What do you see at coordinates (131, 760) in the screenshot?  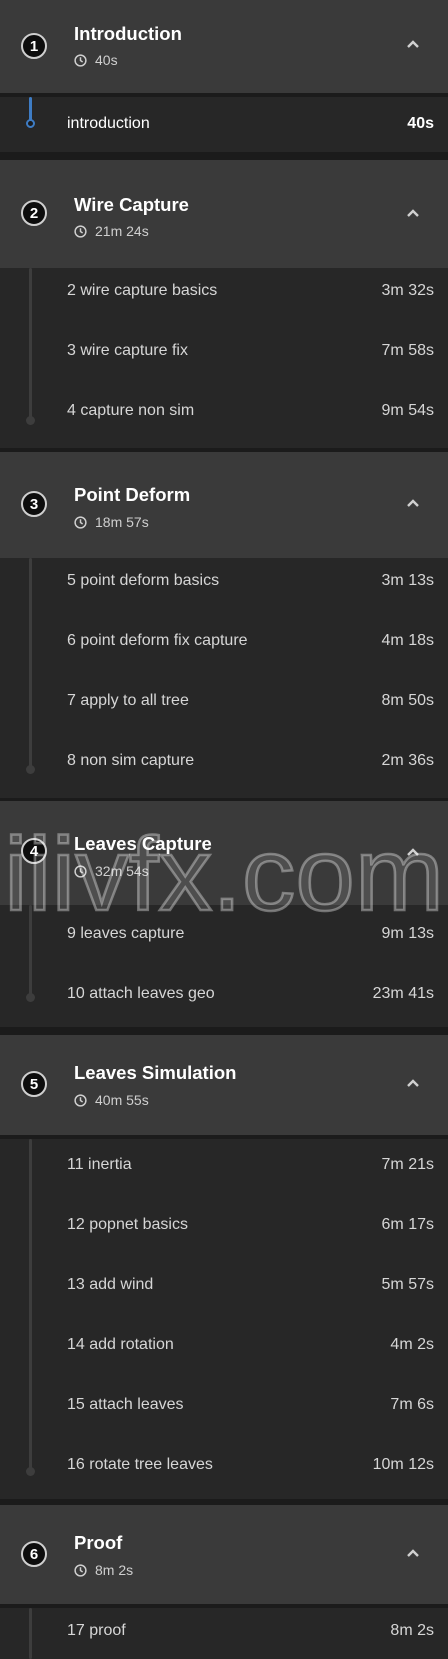 I see `lesson-title: 8 non sim capture` at bounding box center [131, 760].